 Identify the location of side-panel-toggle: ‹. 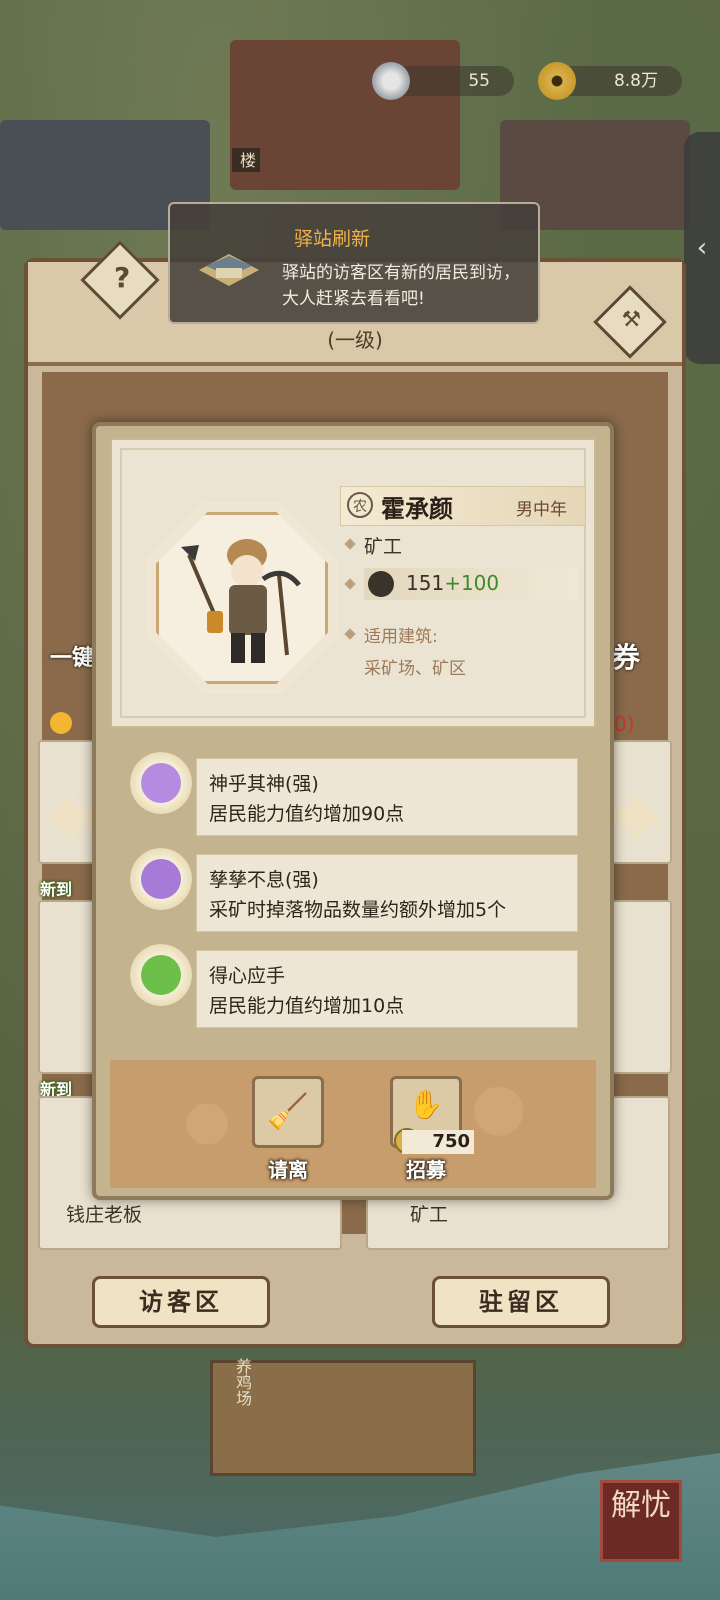
(702, 248).